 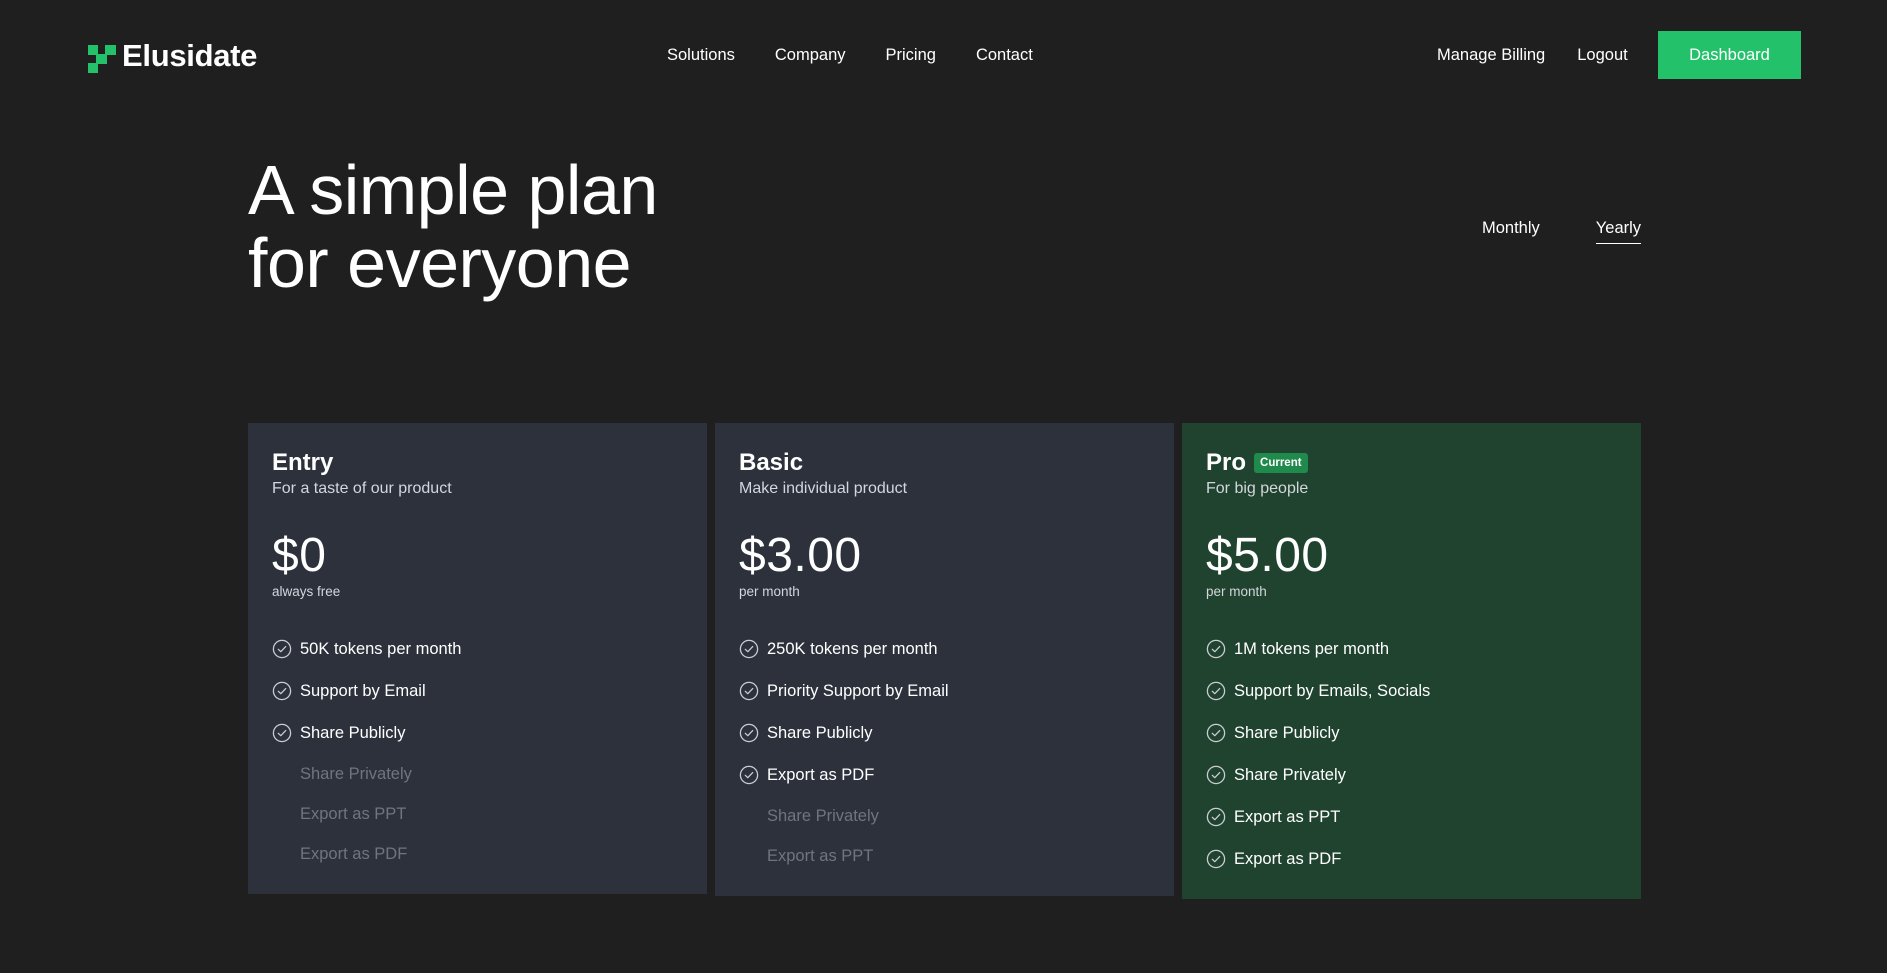 I want to click on feature-label: Support by Email, so click(x=363, y=690).